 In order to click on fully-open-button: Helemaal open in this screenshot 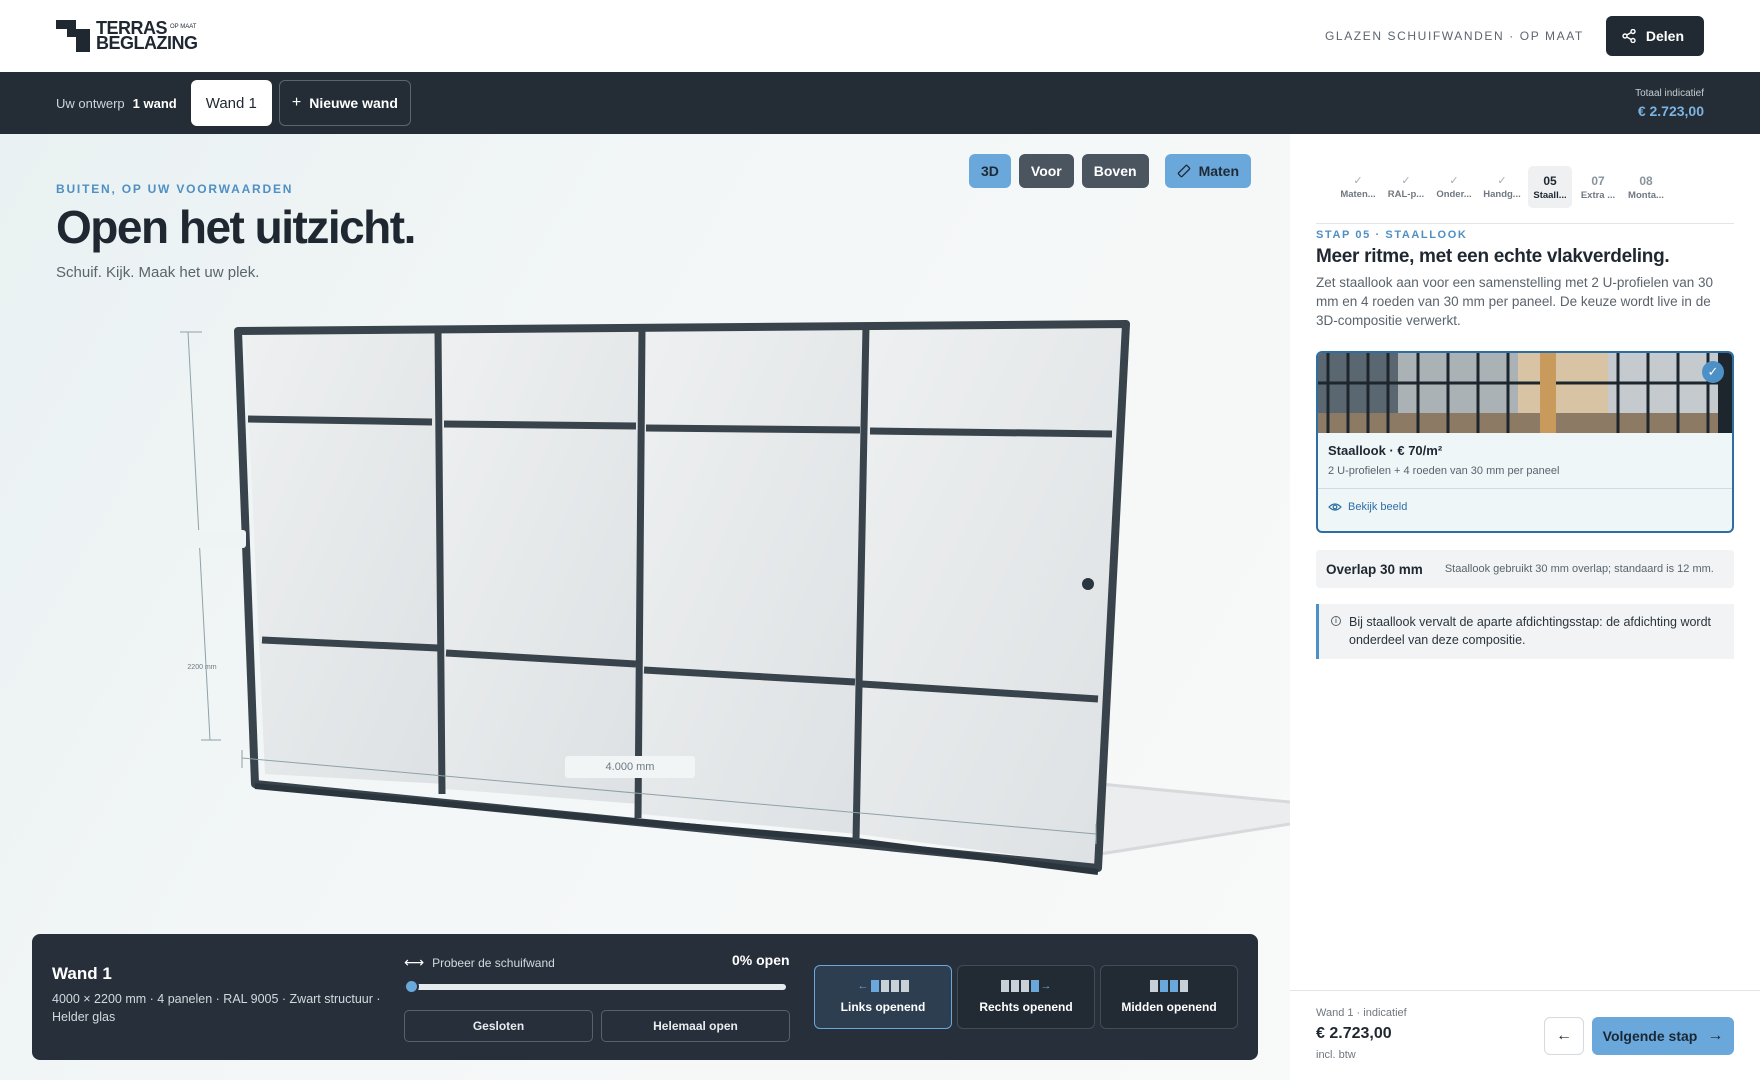, I will do `click(695, 1026)`.